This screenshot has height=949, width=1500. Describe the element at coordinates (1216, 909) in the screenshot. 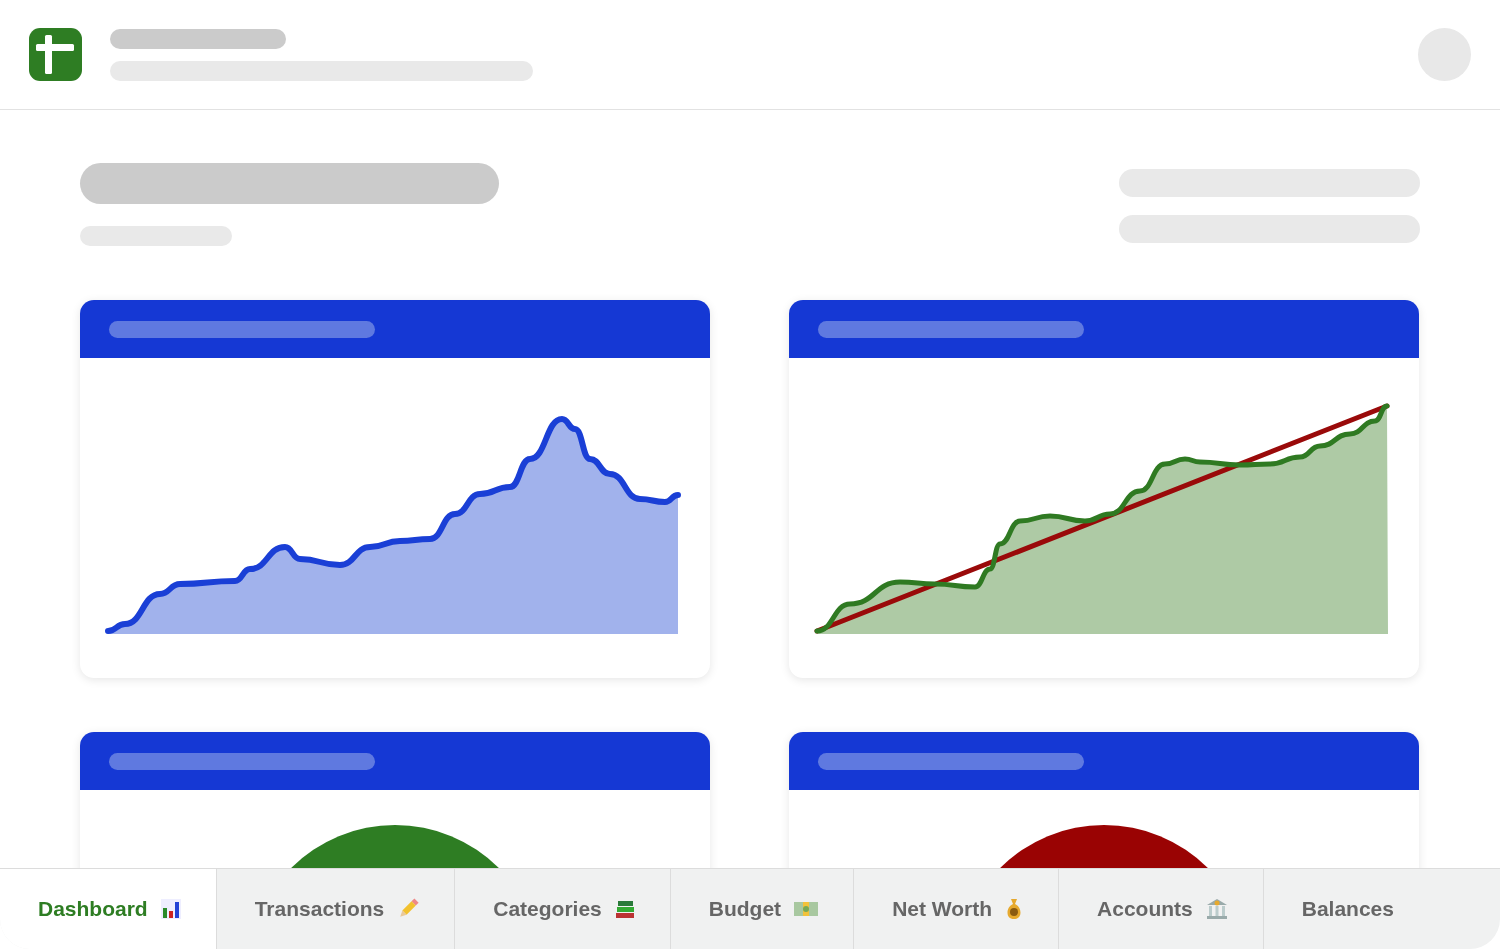

I see `bank-icon` at that location.